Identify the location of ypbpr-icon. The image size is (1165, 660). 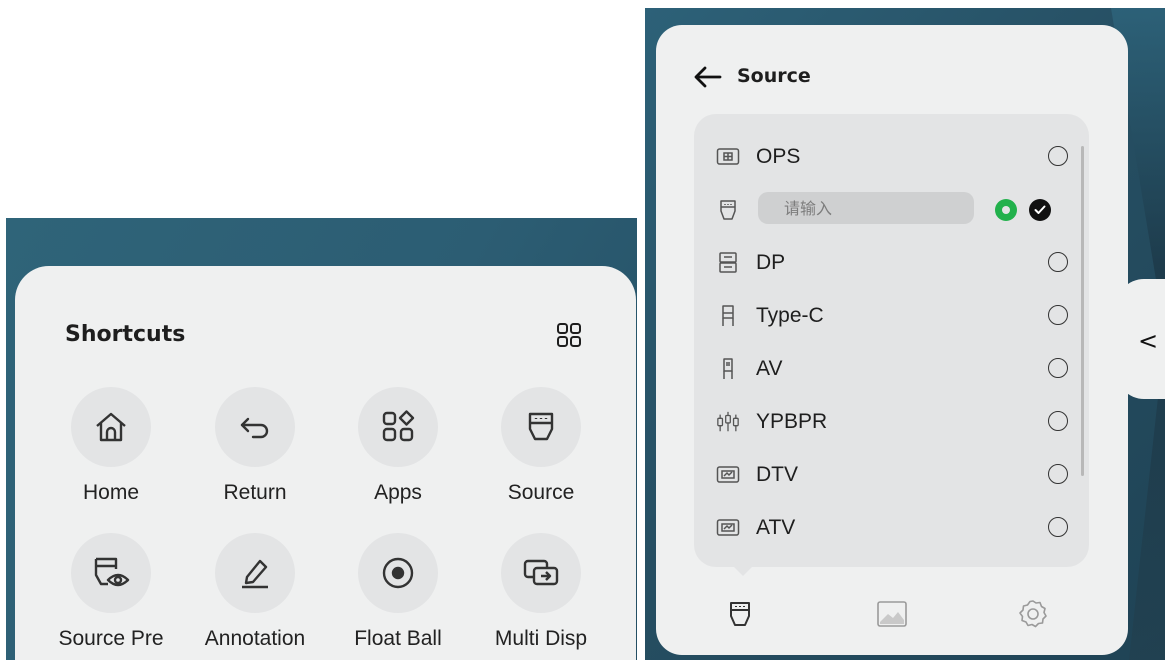
(728, 422).